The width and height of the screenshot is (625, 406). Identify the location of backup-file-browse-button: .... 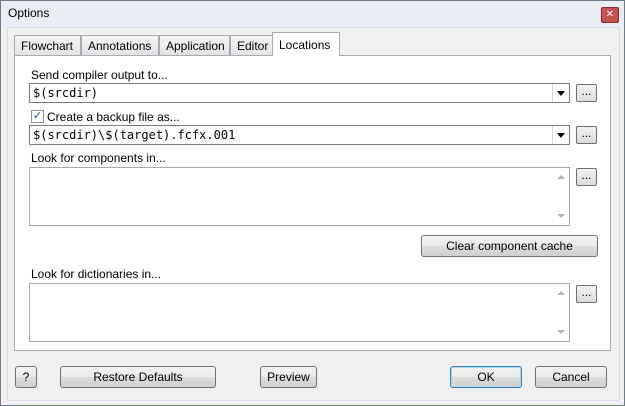
(586, 135).